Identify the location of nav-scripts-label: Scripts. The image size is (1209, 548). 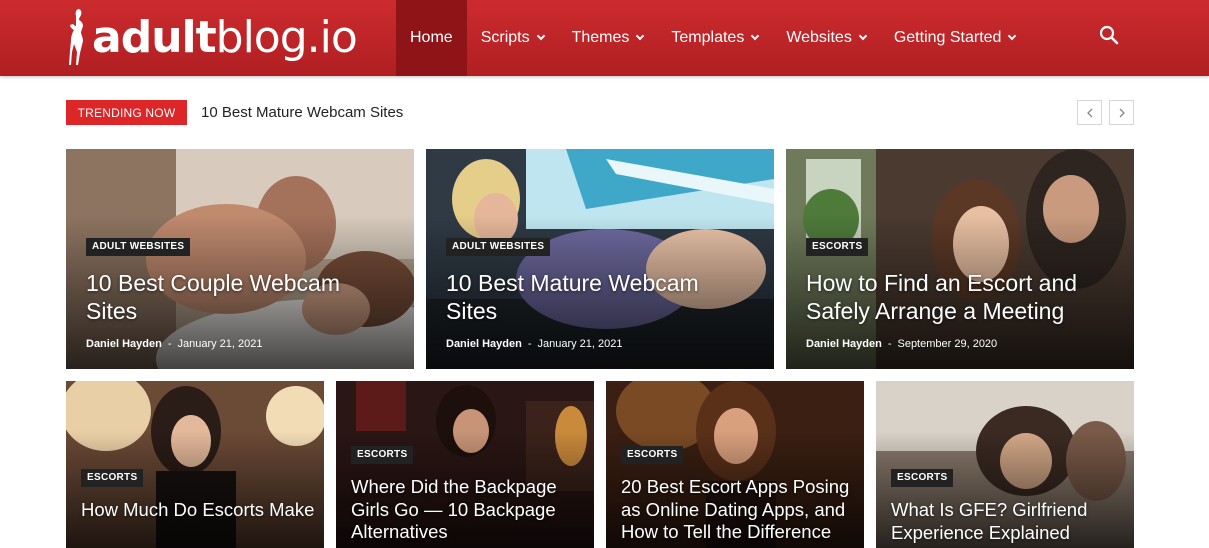
(505, 37).